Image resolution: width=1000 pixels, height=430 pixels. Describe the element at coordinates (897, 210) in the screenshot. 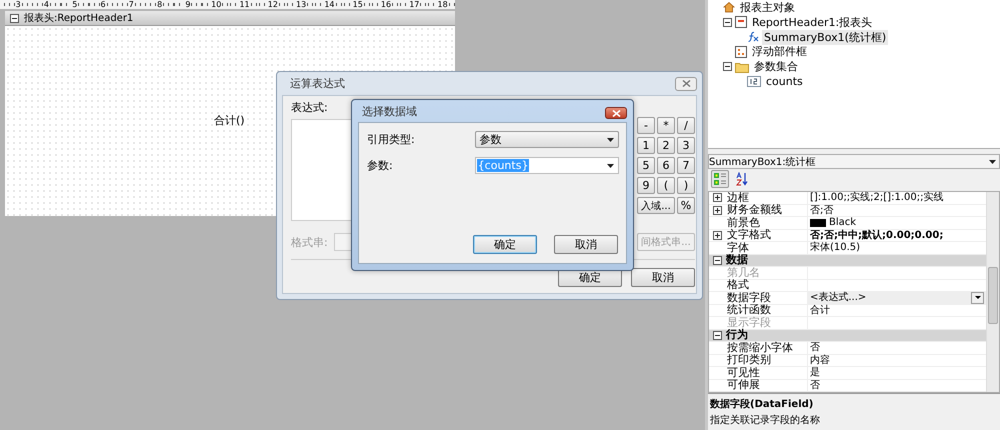

I see `property-value: 否;否` at that location.